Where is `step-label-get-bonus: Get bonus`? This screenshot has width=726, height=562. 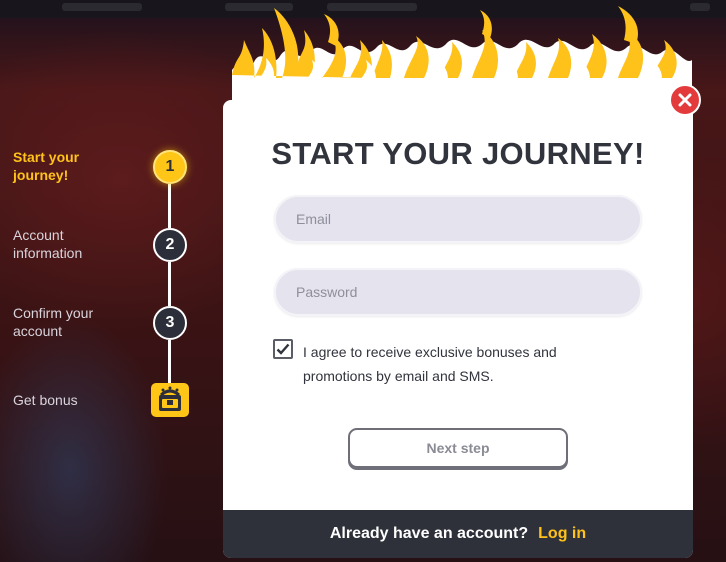 step-label-get-bonus: Get bonus is located at coordinates (45, 400).